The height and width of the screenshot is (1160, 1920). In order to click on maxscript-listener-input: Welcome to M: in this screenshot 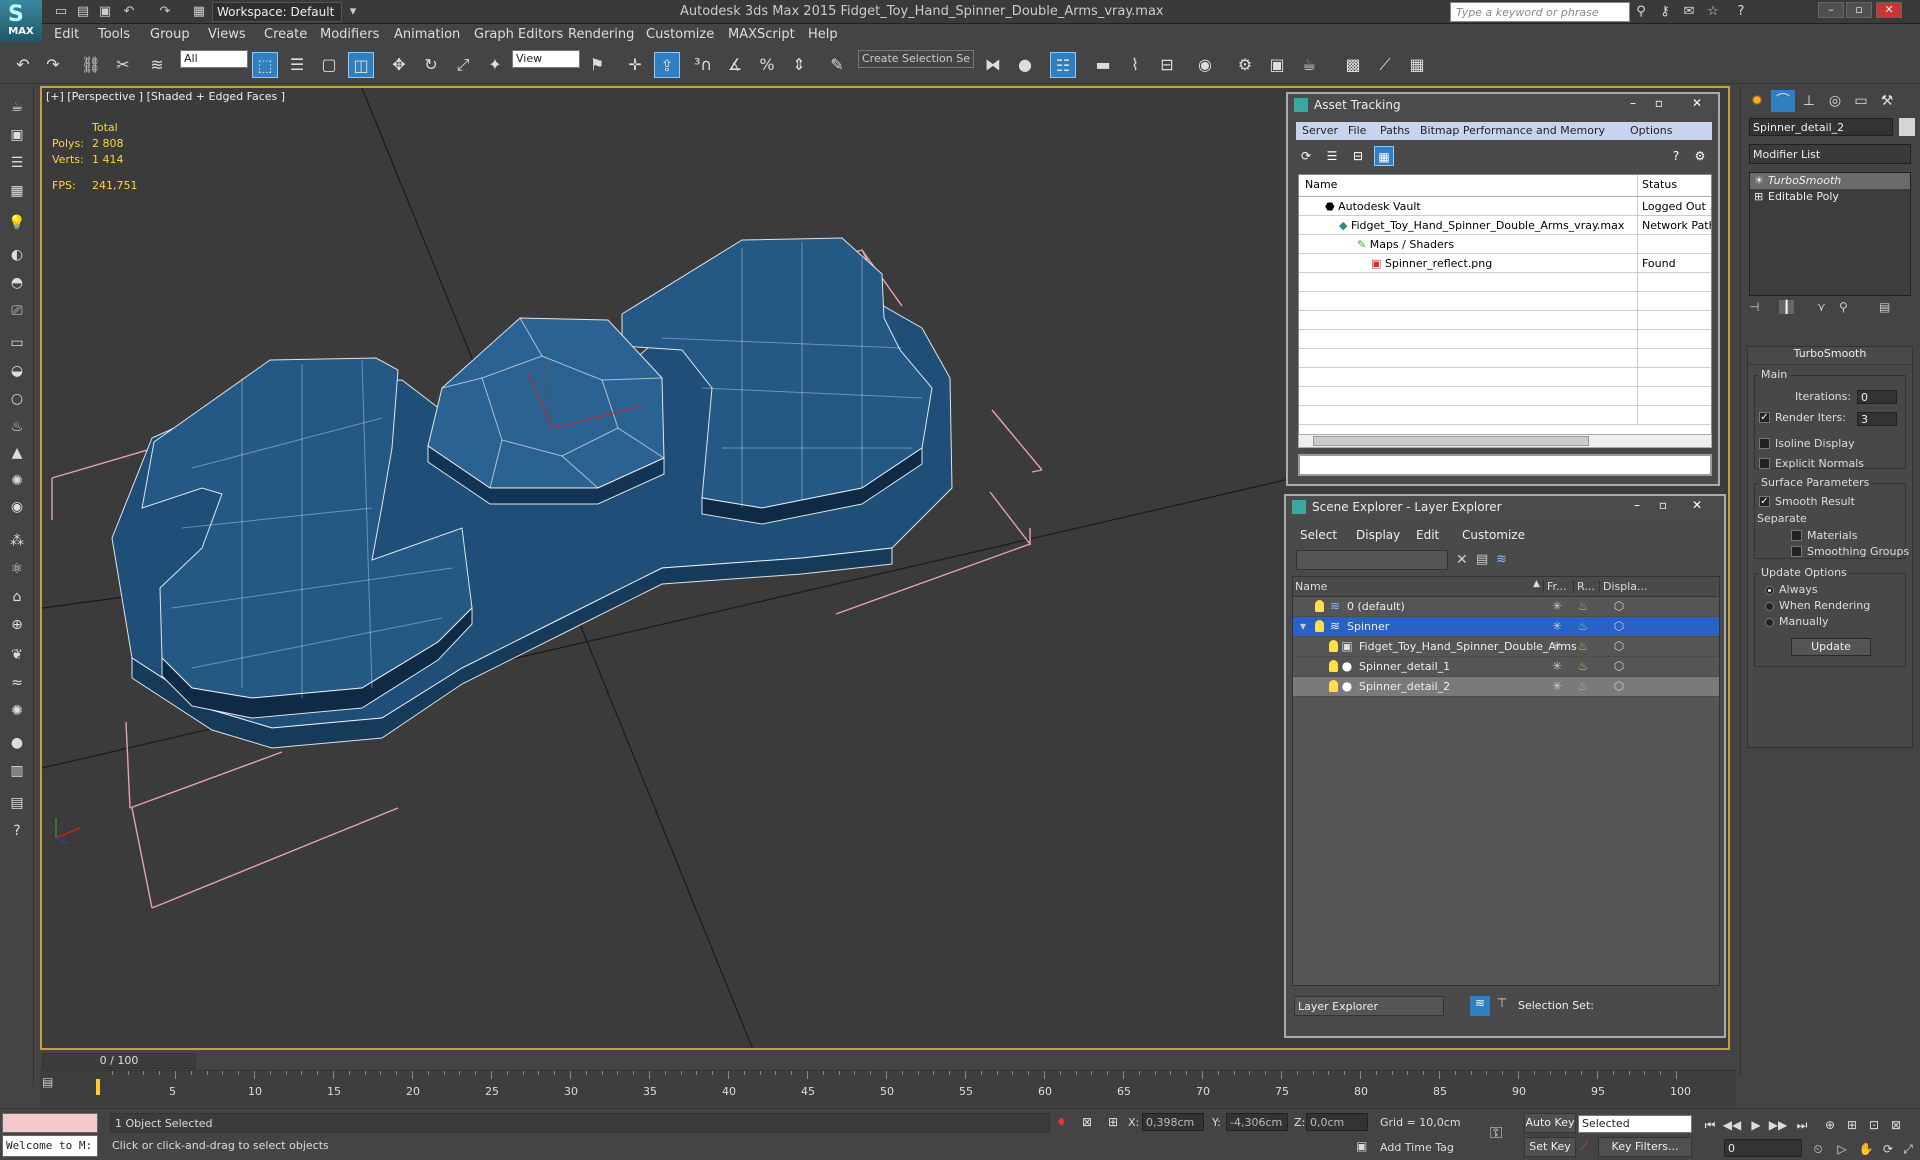, I will do `click(50, 1146)`.